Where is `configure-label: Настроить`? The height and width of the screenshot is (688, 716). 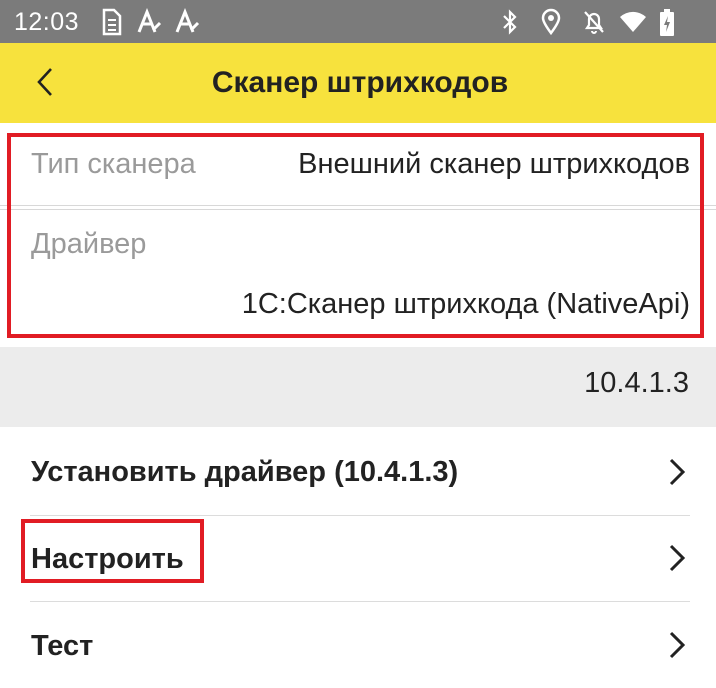
configure-label: Настроить is located at coordinates (107, 559).